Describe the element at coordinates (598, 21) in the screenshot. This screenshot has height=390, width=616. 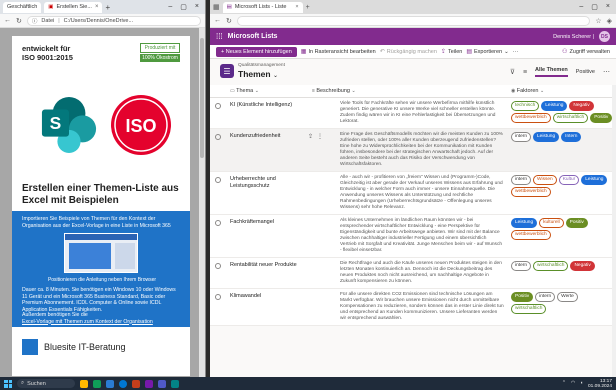
I see `favorites-icon: ☆` at that location.